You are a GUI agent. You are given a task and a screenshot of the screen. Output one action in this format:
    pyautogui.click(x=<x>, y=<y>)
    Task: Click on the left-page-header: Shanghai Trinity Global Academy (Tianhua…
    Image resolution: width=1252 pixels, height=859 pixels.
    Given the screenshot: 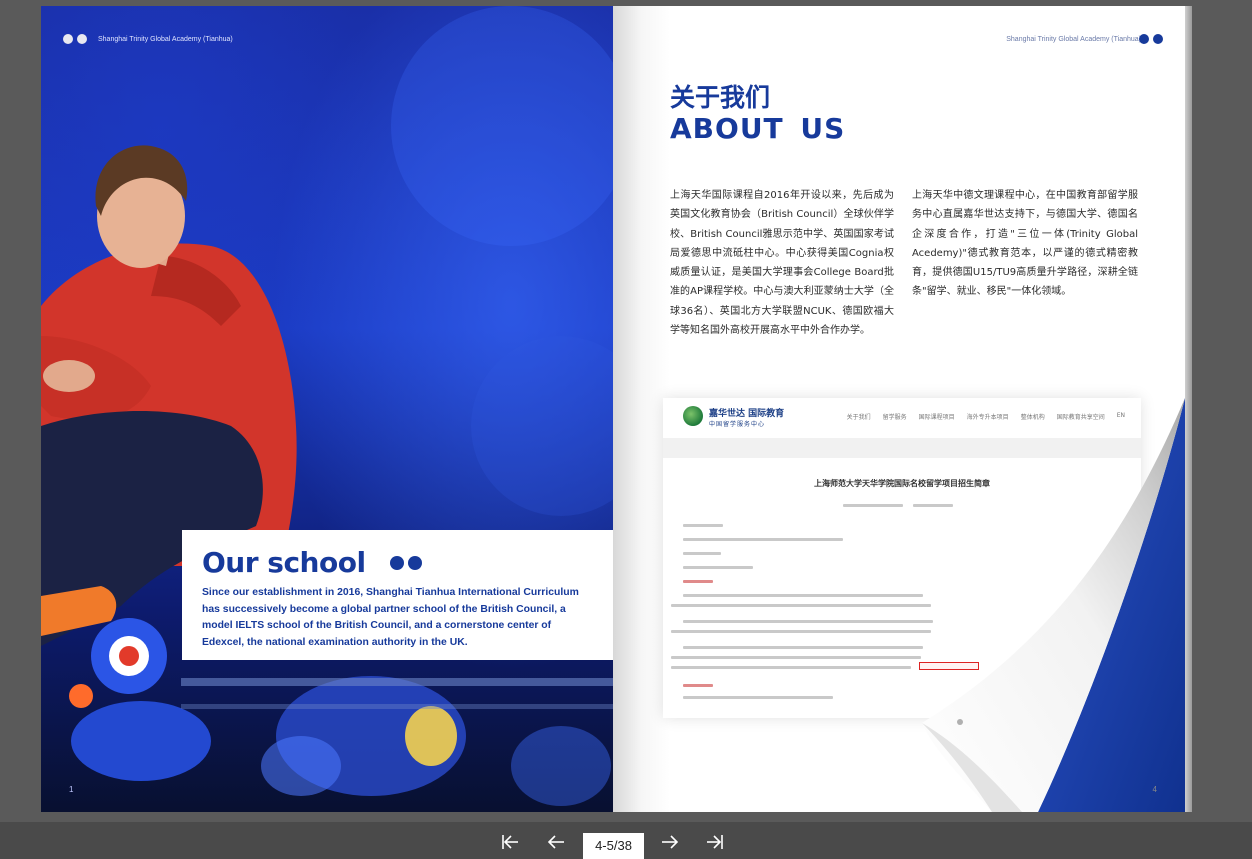 What is the action you would take?
    pyautogui.click(x=165, y=39)
    